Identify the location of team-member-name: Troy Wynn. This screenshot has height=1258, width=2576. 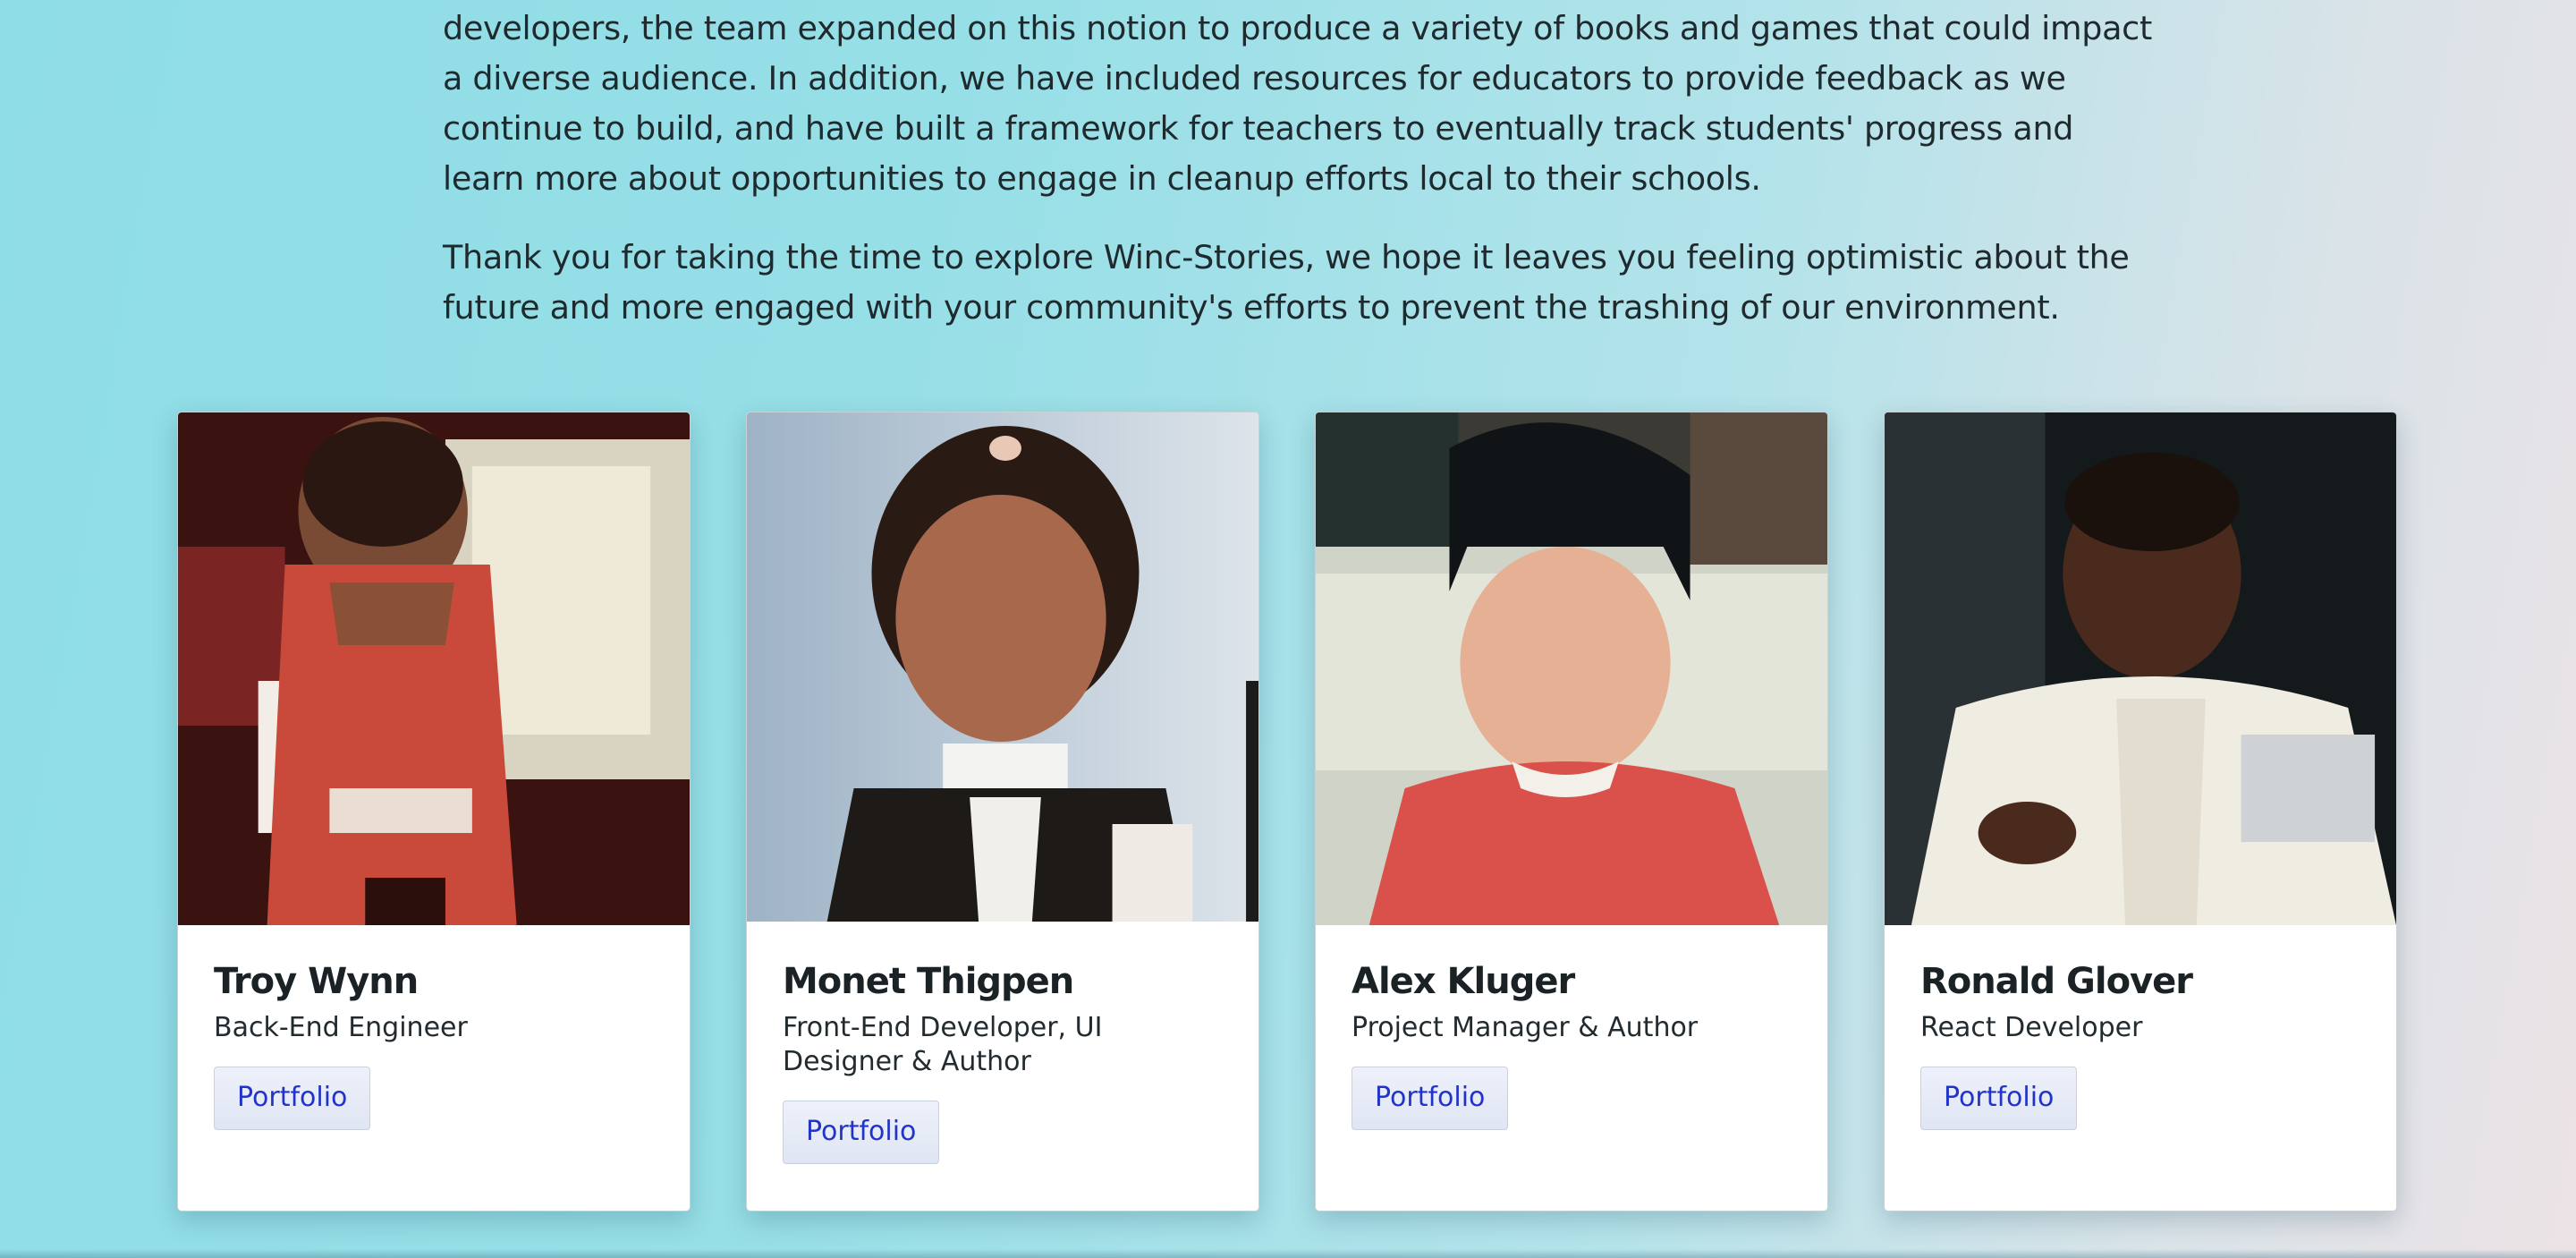
(316, 981).